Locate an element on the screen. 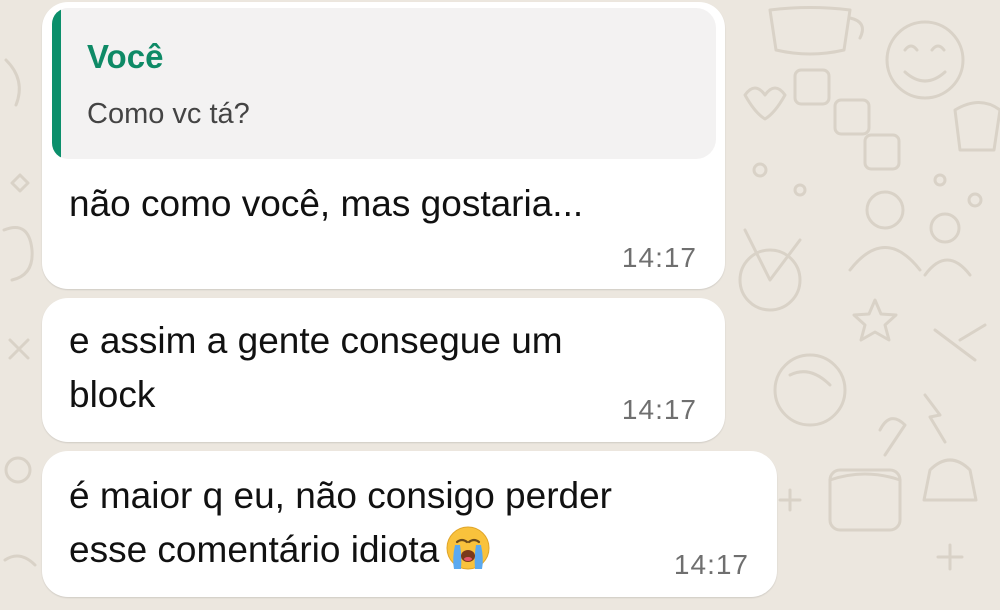 This screenshot has height=610, width=1000. message-line: esse comentário idiota is located at coordinates (340, 550).